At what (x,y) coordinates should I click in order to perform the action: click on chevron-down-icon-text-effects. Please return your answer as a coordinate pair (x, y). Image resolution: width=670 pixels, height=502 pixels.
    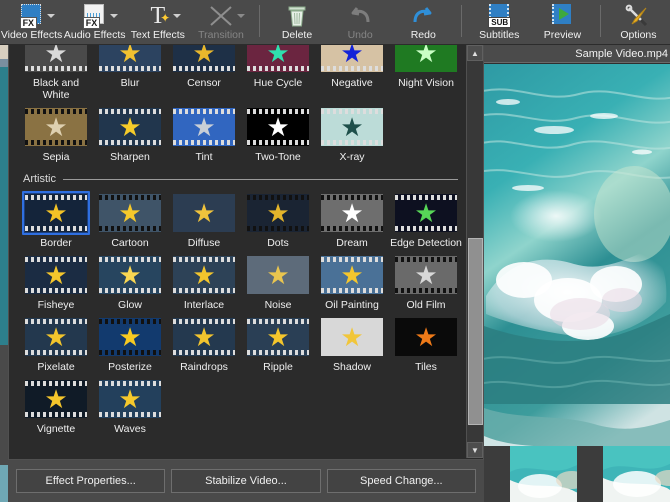
    Looking at the image, I should click on (177, 16).